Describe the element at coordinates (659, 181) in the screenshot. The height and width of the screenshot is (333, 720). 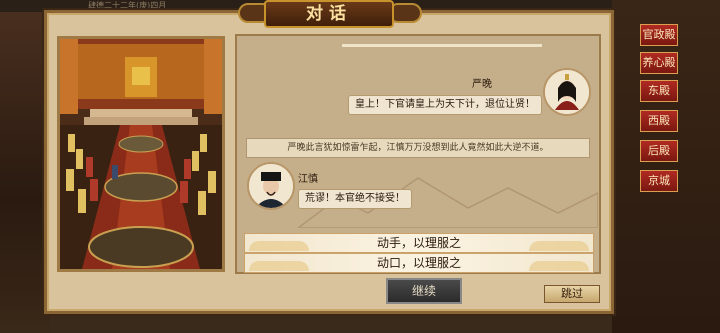
I see `side-button-5: 京城` at that location.